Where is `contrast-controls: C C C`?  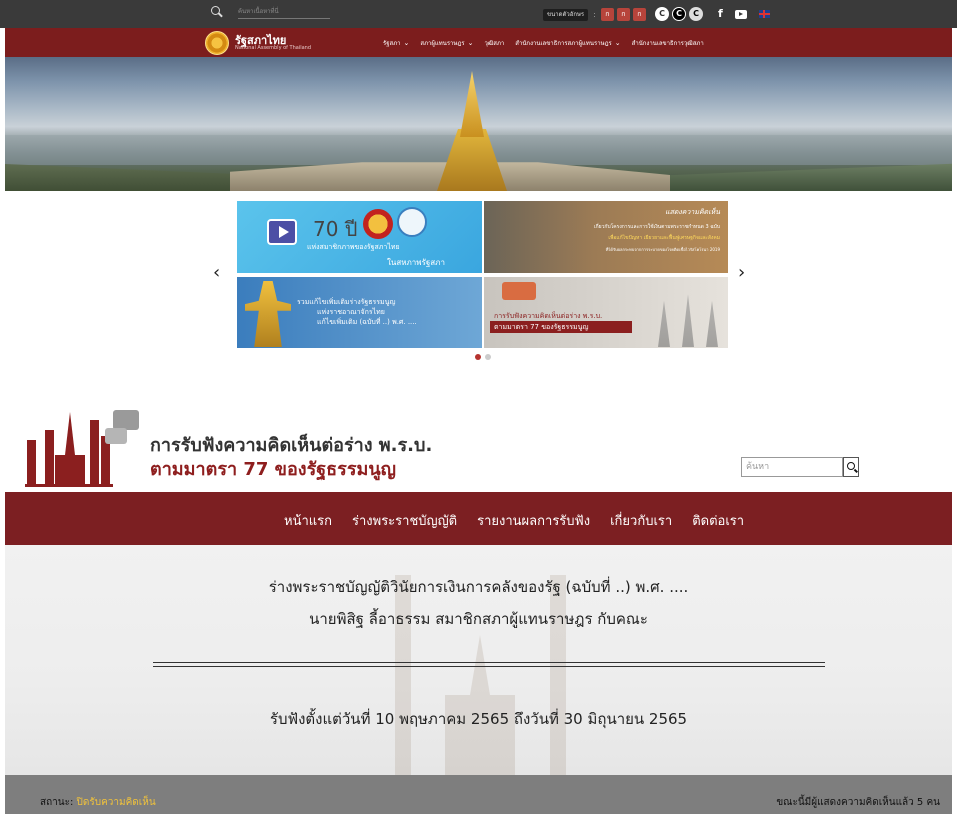 contrast-controls: C C C is located at coordinates (679, 14).